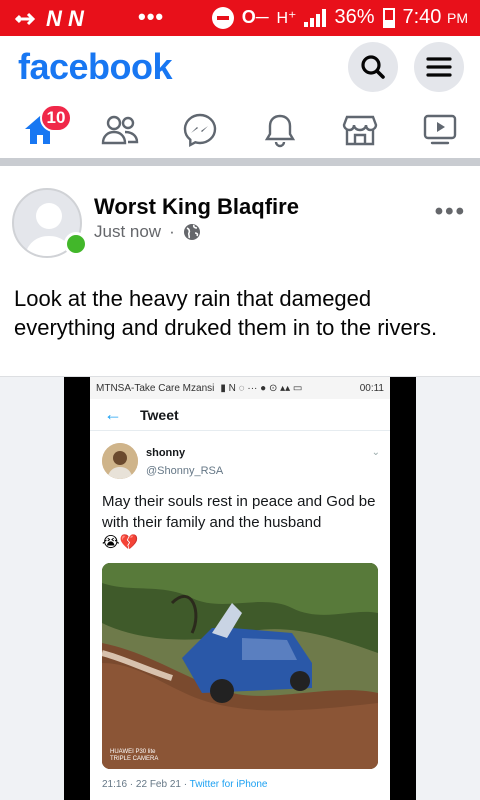 This screenshot has height=800, width=480. Describe the element at coordinates (261, 388) in the screenshot. I see `tweet-status-icons: ▮ N ◌ ··· ● ⊙ ▴▴ ▭` at that location.